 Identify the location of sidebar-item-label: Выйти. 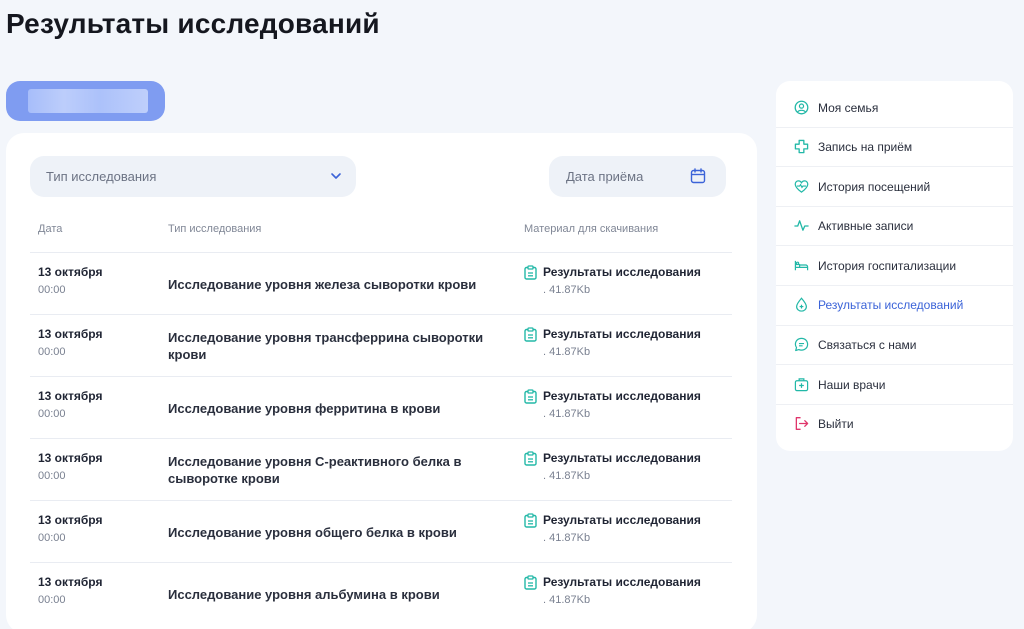
(836, 423).